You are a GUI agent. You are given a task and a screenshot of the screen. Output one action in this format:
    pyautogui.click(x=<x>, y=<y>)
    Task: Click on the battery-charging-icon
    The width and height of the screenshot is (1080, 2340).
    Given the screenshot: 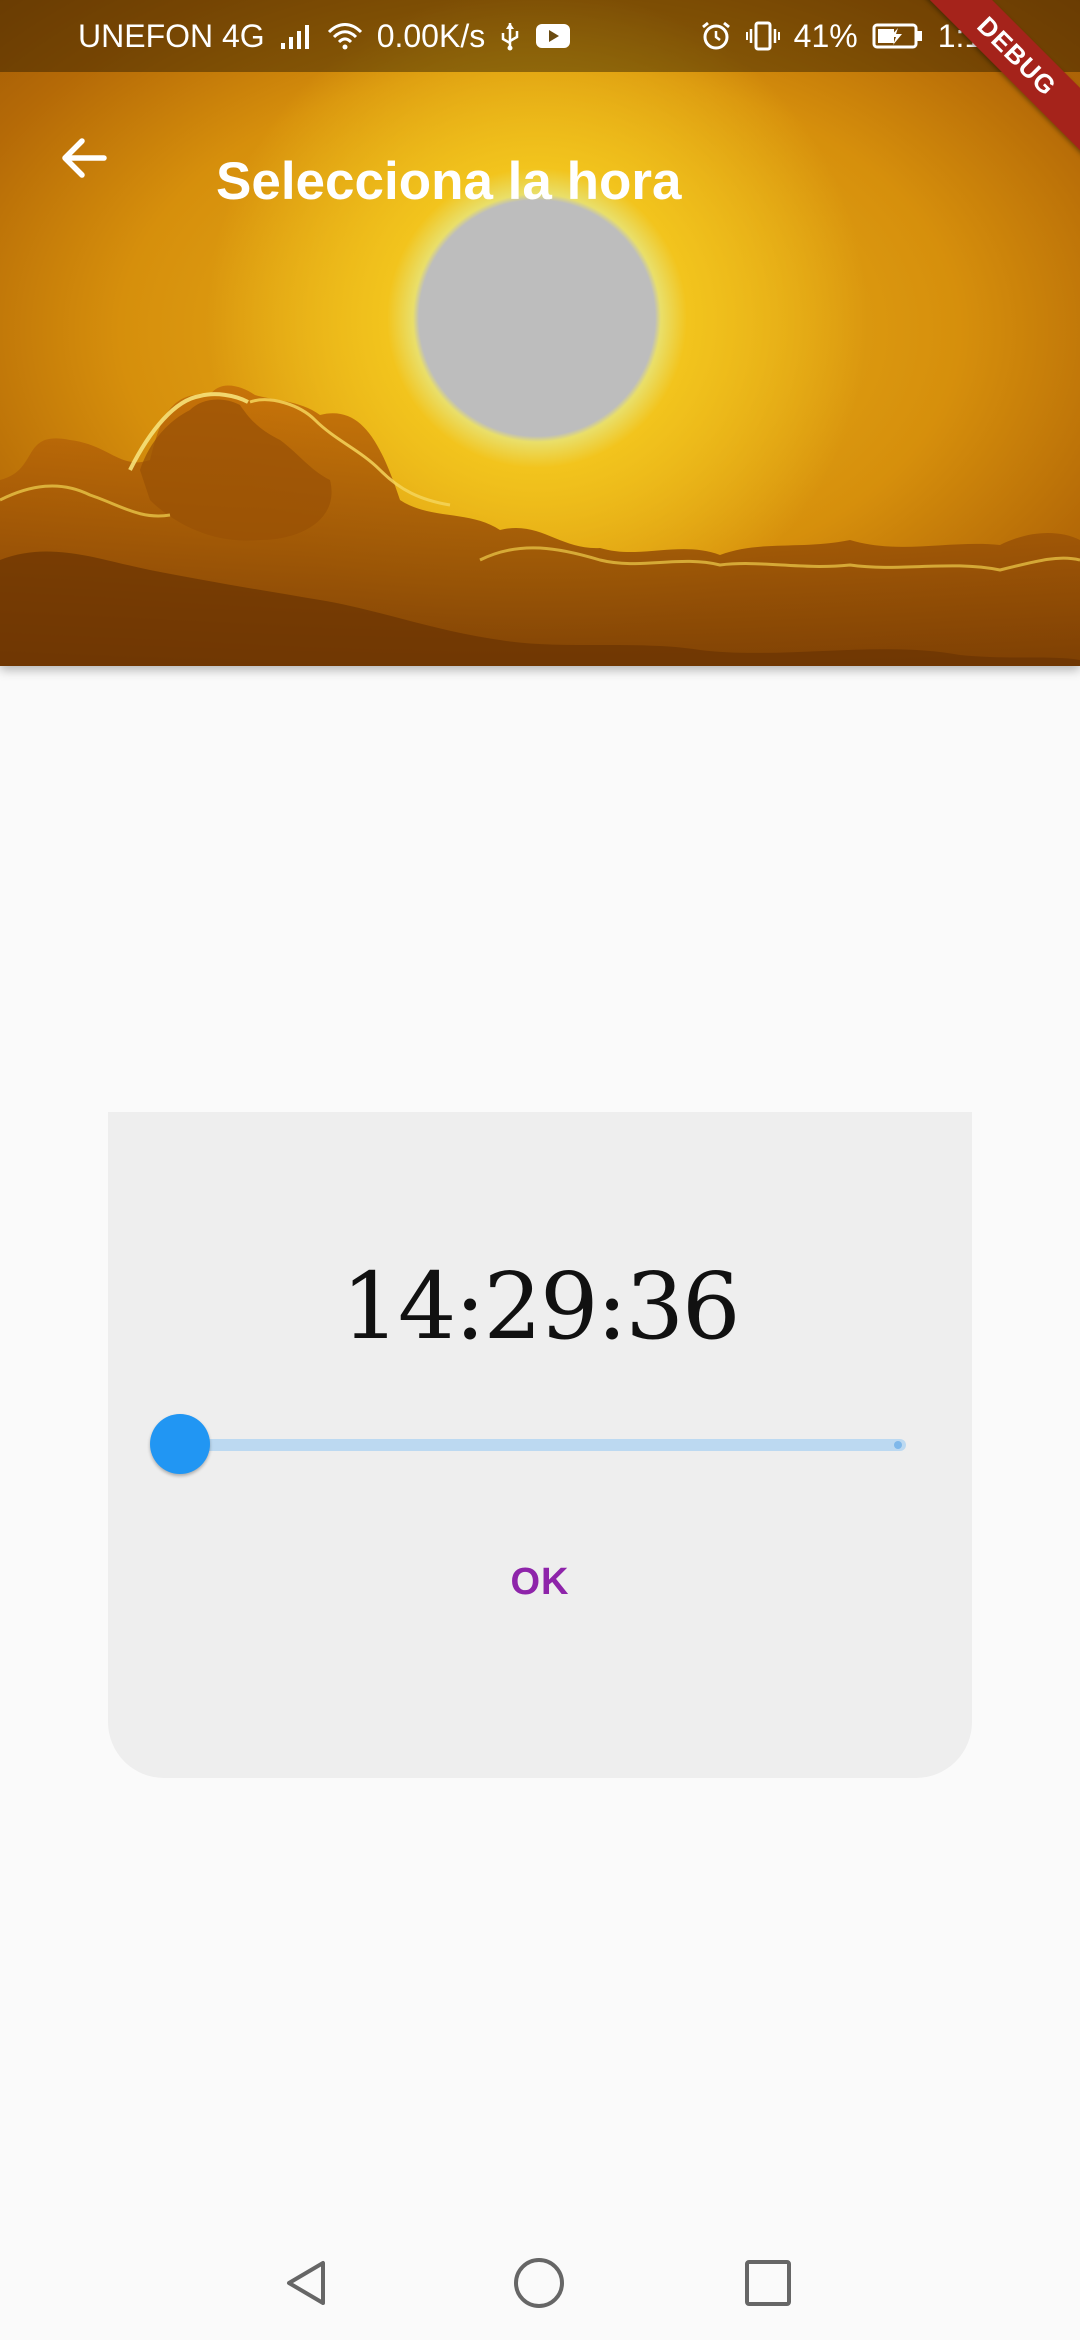 What is the action you would take?
    pyautogui.click(x=898, y=36)
    